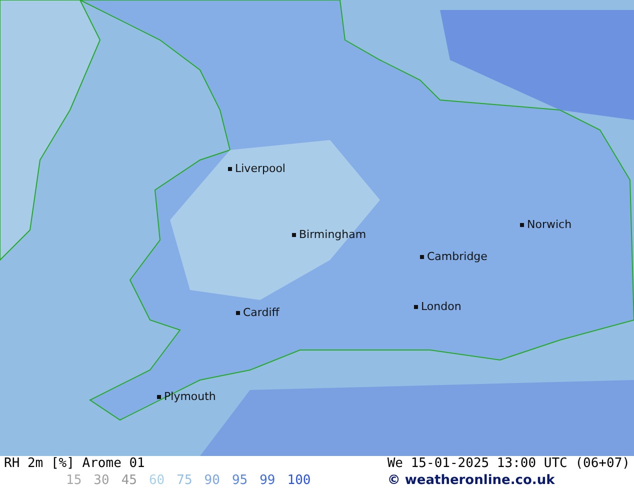 The image size is (634, 490). What do you see at coordinates (261, 312) in the screenshot?
I see `city-label: Cardiff` at bounding box center [261, 312].